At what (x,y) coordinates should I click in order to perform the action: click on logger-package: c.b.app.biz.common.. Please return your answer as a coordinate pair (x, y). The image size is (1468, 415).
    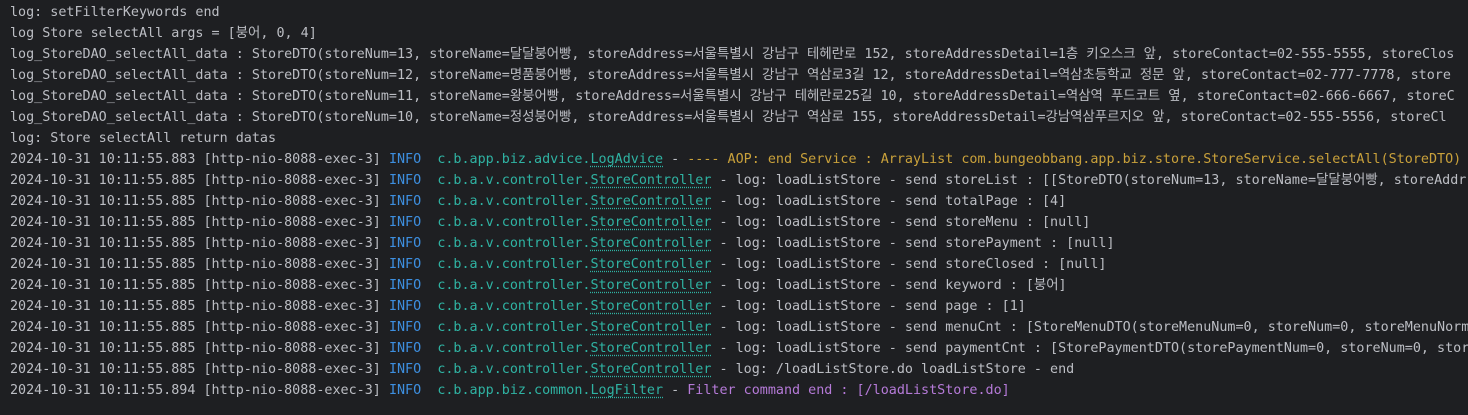
    Looking at the image, I should click on (514, 390).